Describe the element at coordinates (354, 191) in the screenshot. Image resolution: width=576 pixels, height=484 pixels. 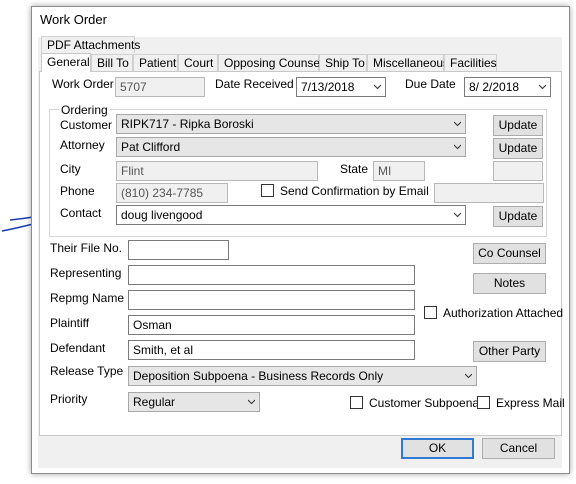
I see `send-confirmation-label: Send Confirmation by Email` at that location.